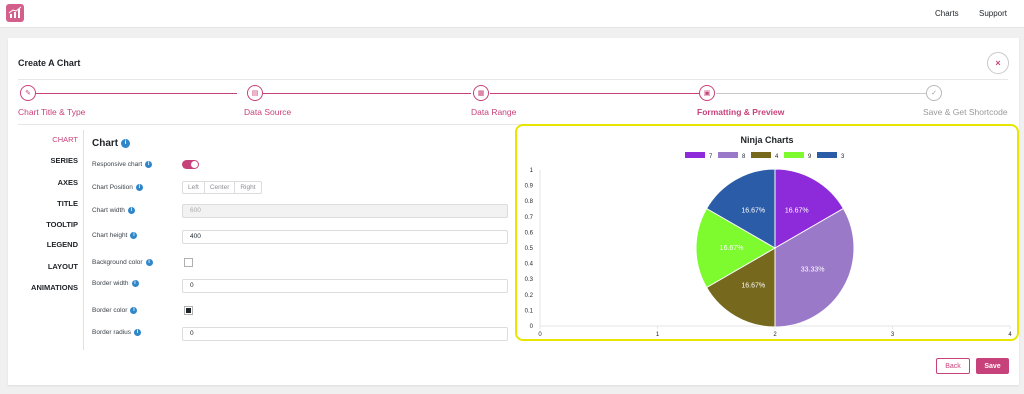  I want to click on x-tick-label: 0, so click(540, 335).